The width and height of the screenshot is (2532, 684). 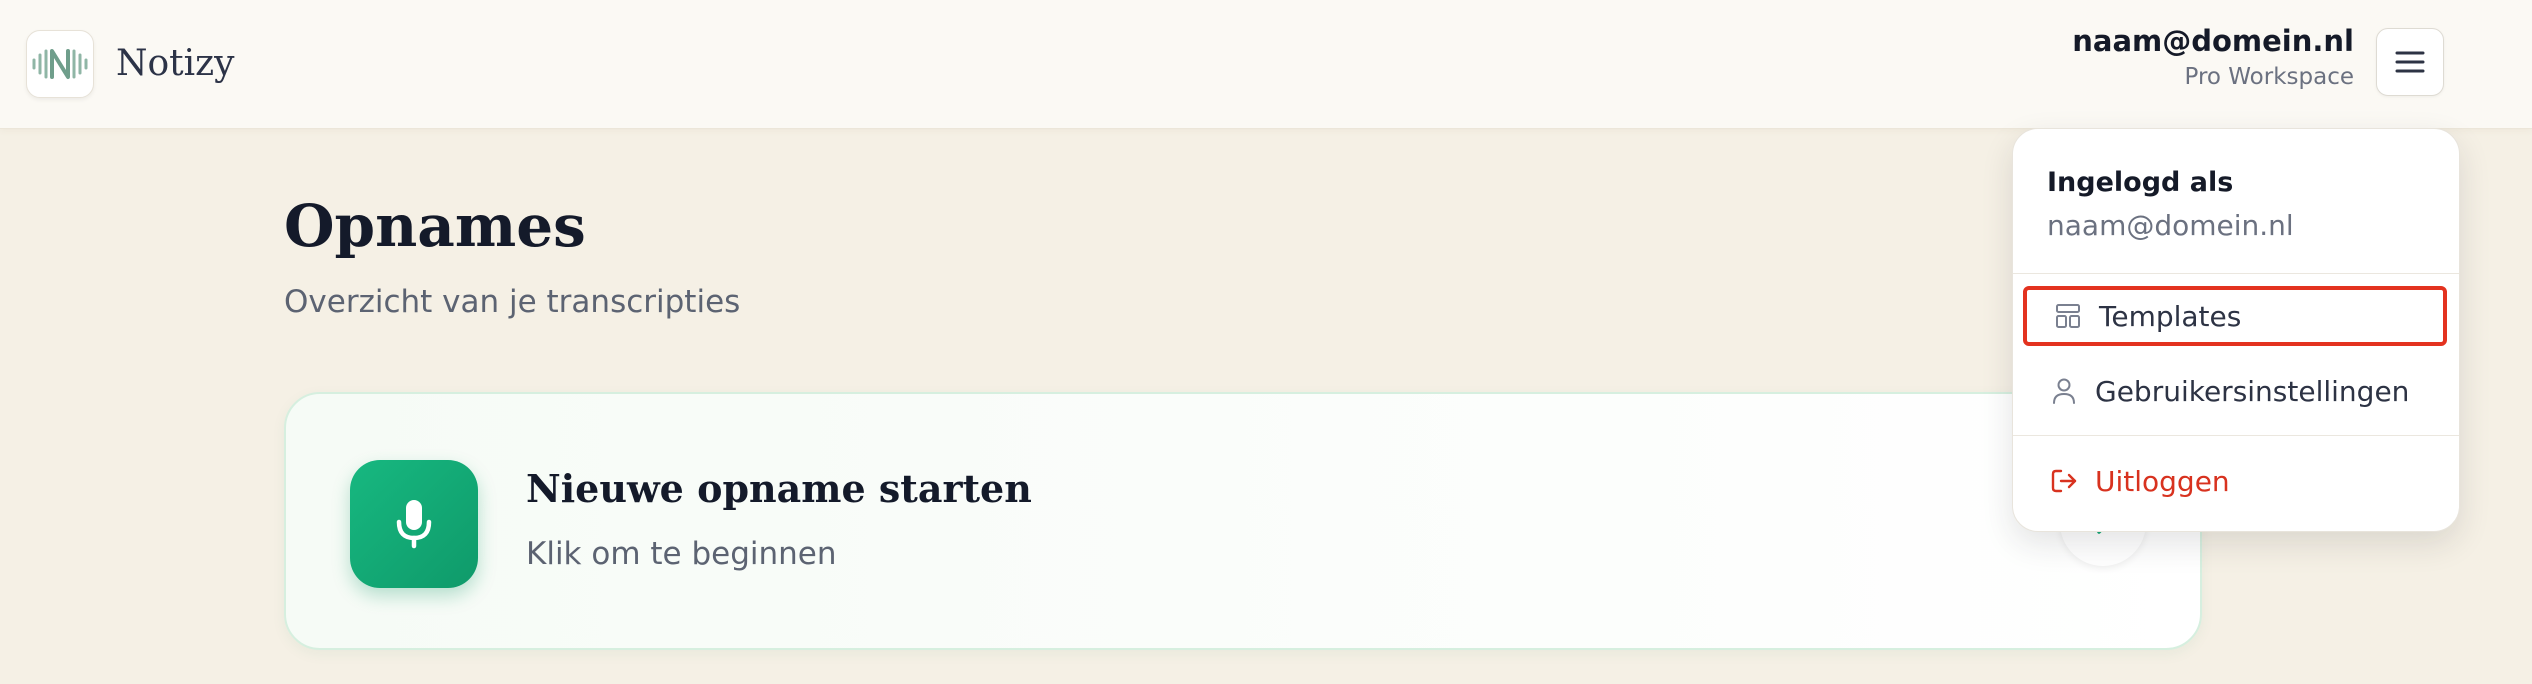 What do you see at coordinates (2252, 391) in the screenshot?
I see `menu-item-label: Gebruikersinstellingen` at bounding box center [2252, 391].